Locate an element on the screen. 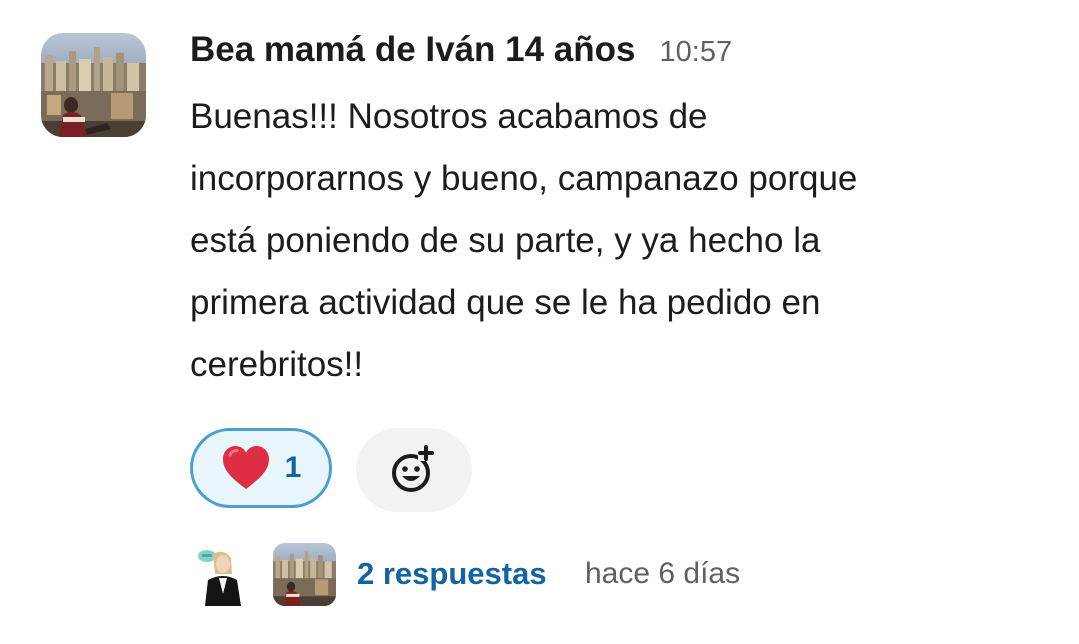  message-text-line: Buenas!!! Nosotros acabamos de is located at coordinates (449, 116).